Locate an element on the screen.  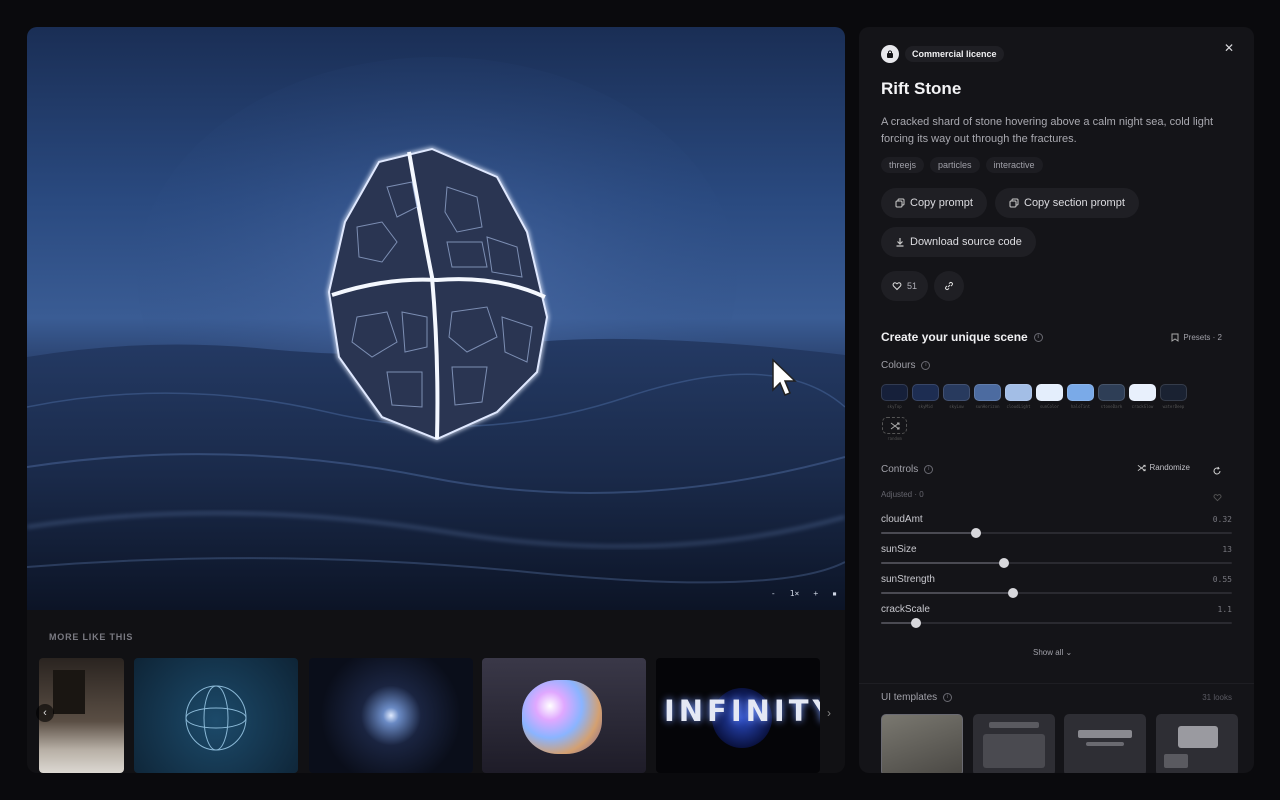
swatch-stoneDark: stoneDark is located at coordinates (1111, 396).